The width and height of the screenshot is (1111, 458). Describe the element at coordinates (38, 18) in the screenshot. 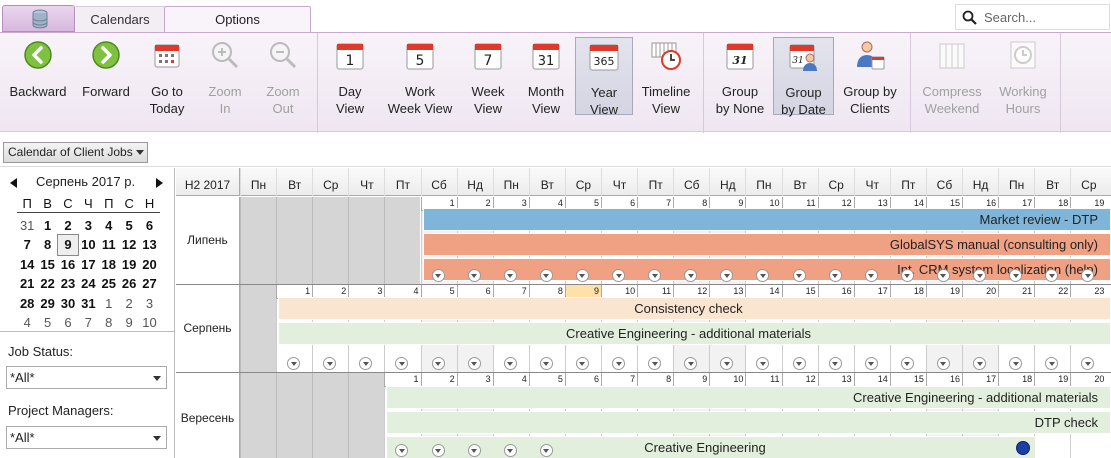

I see `app-menu-button` at that location.